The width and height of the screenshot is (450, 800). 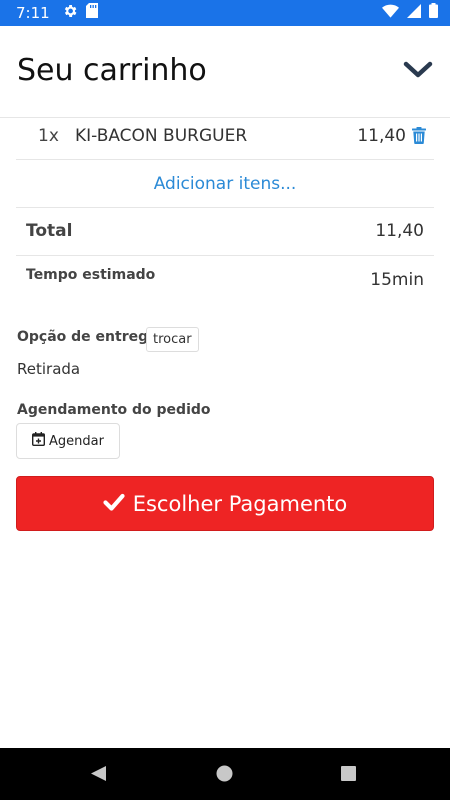 What do you see at coordinates (80, 13) in the screenshot?
I see `status-icons-left` at bounding box center [80, 13].